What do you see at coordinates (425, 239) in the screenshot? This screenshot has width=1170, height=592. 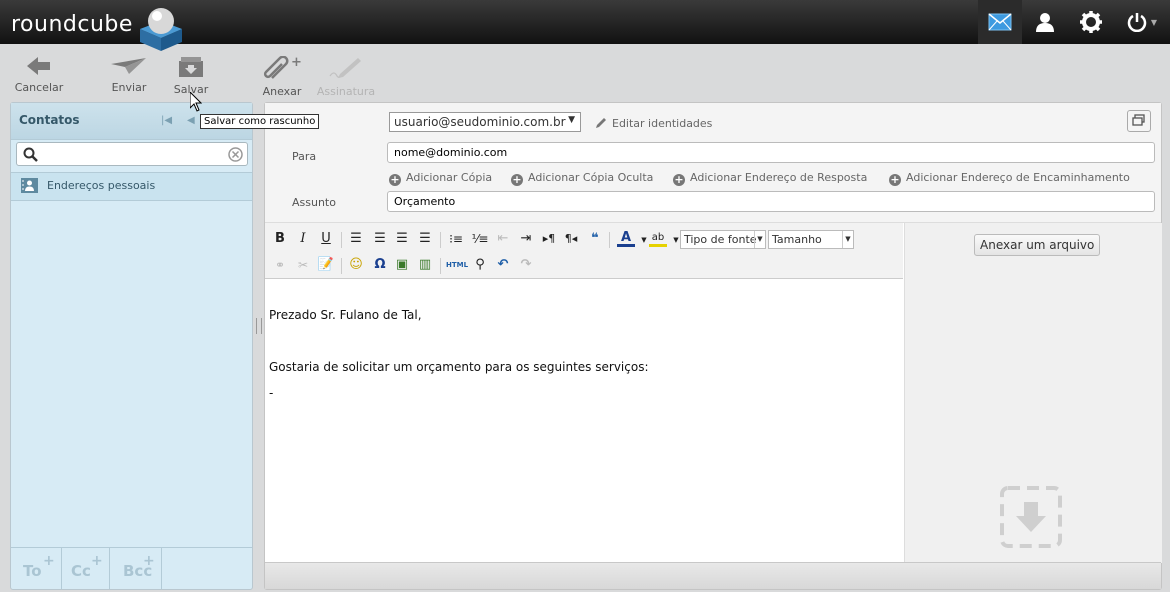 I see `align-justify-icon: ☰` at bounding box center [425, 239].